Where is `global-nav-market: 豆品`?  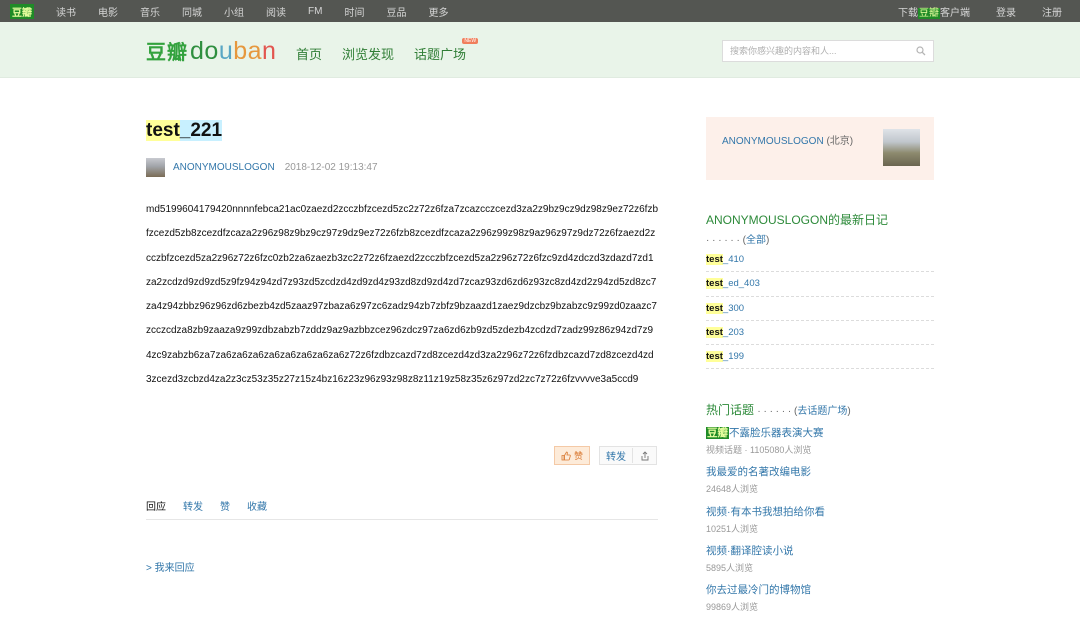
global-nav-market: 豆品 is located at coordinates (396, 11).